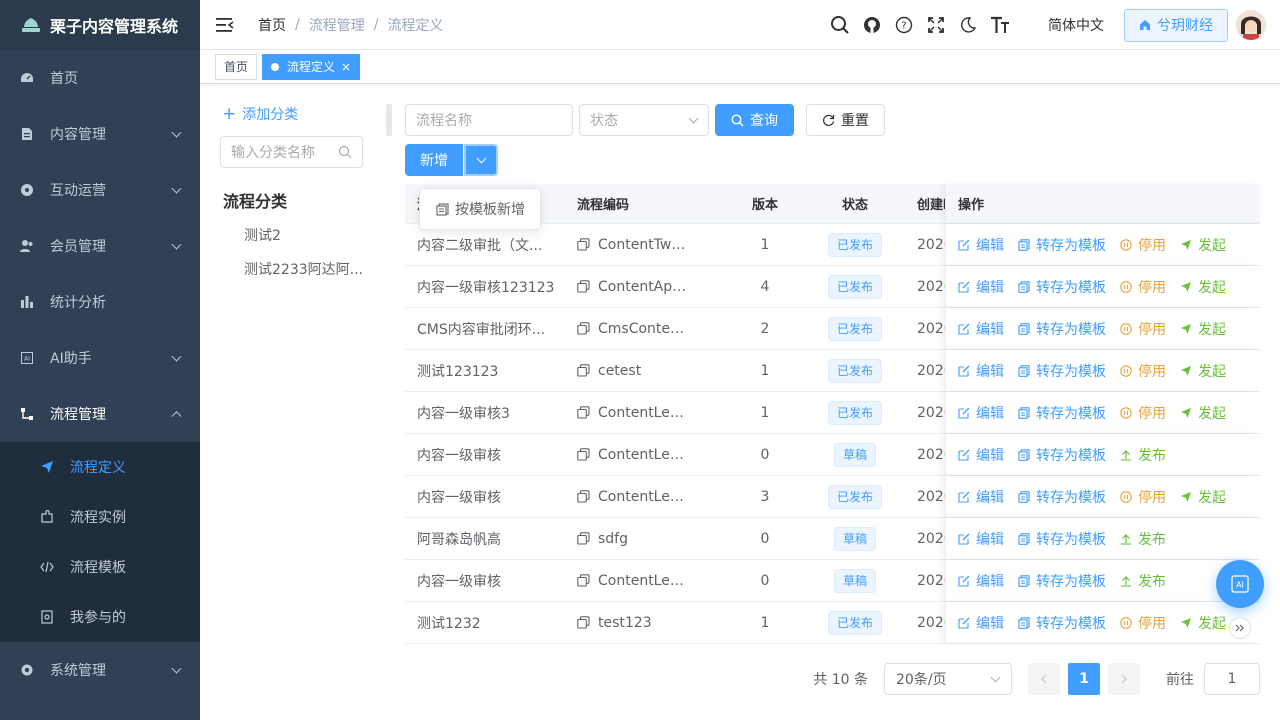 The image size is (1280, 720). Describe the element at coordinates (389, 120) in the screenshot. I see `panel-splitter` at that location.